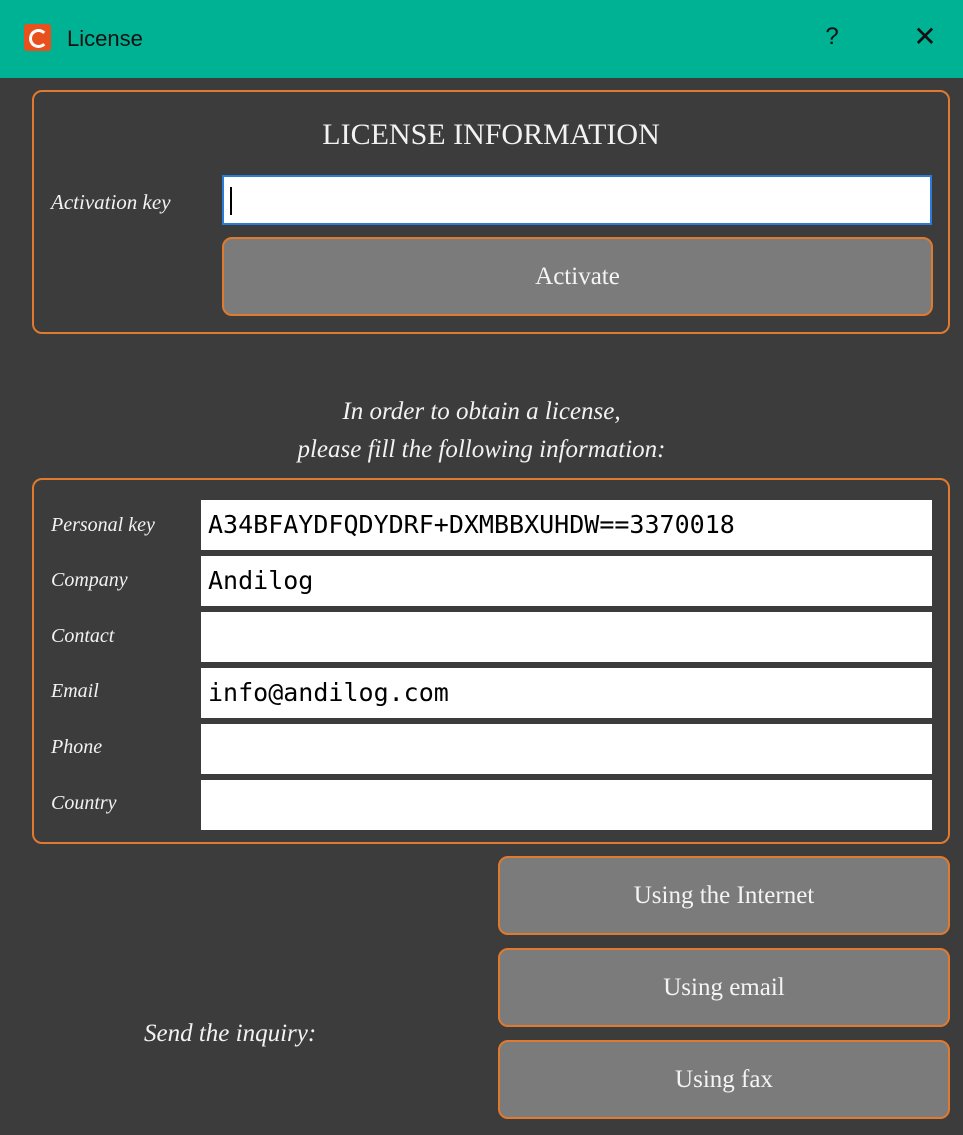 The image size is (963, 1135). I want to click on activation-key-label: Activation key, so click(111, 202).